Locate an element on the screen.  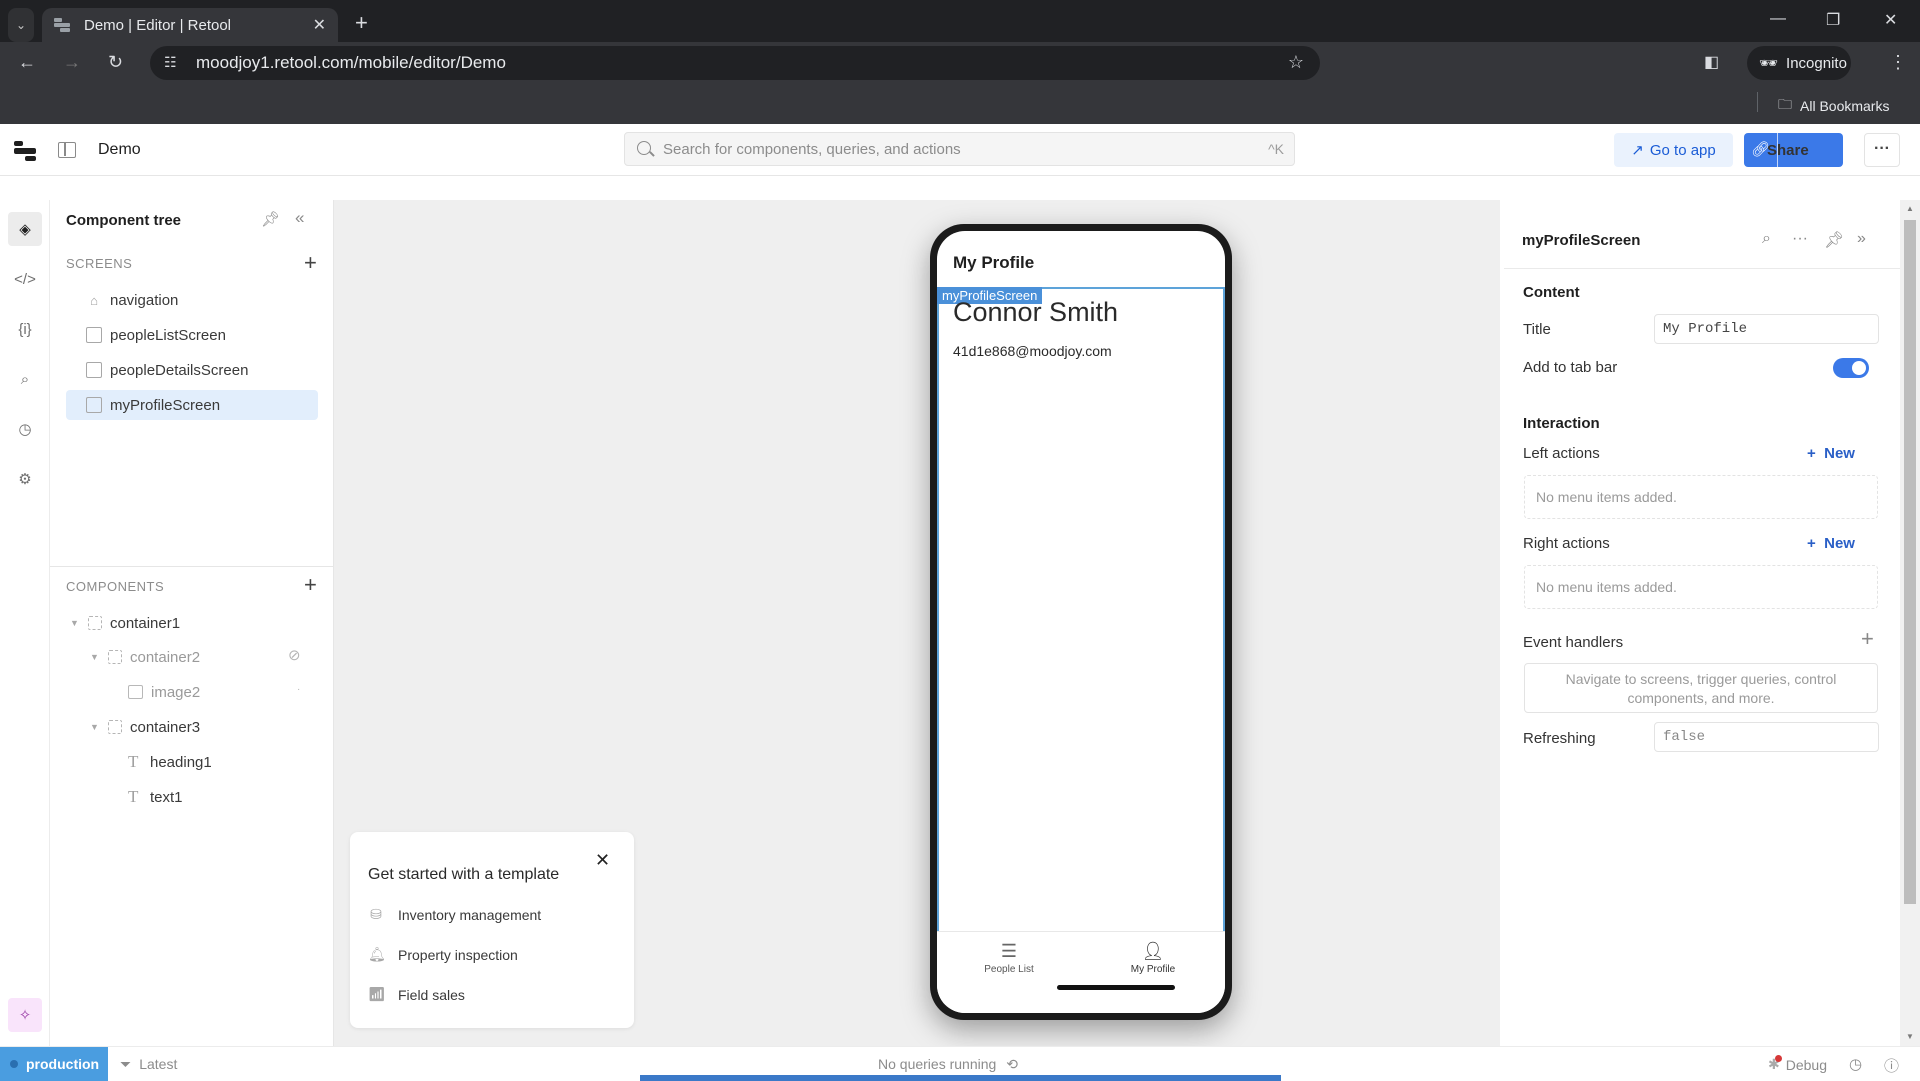
bookmark-star-icon: ☆ is located at coordinates (1296, 62).